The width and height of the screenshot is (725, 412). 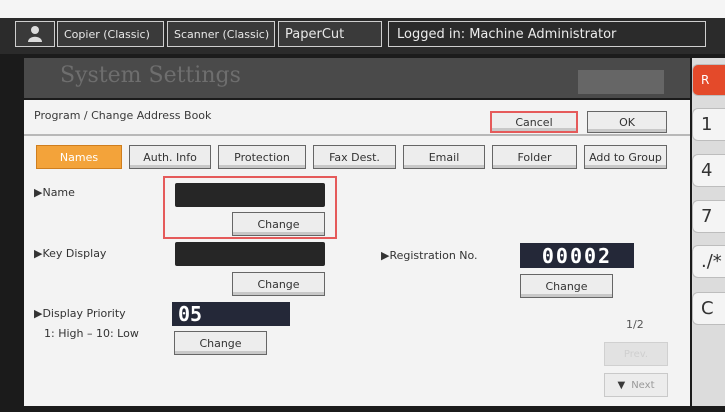 I want to click on tab-folder: Folder, so click(x=534, y=157).